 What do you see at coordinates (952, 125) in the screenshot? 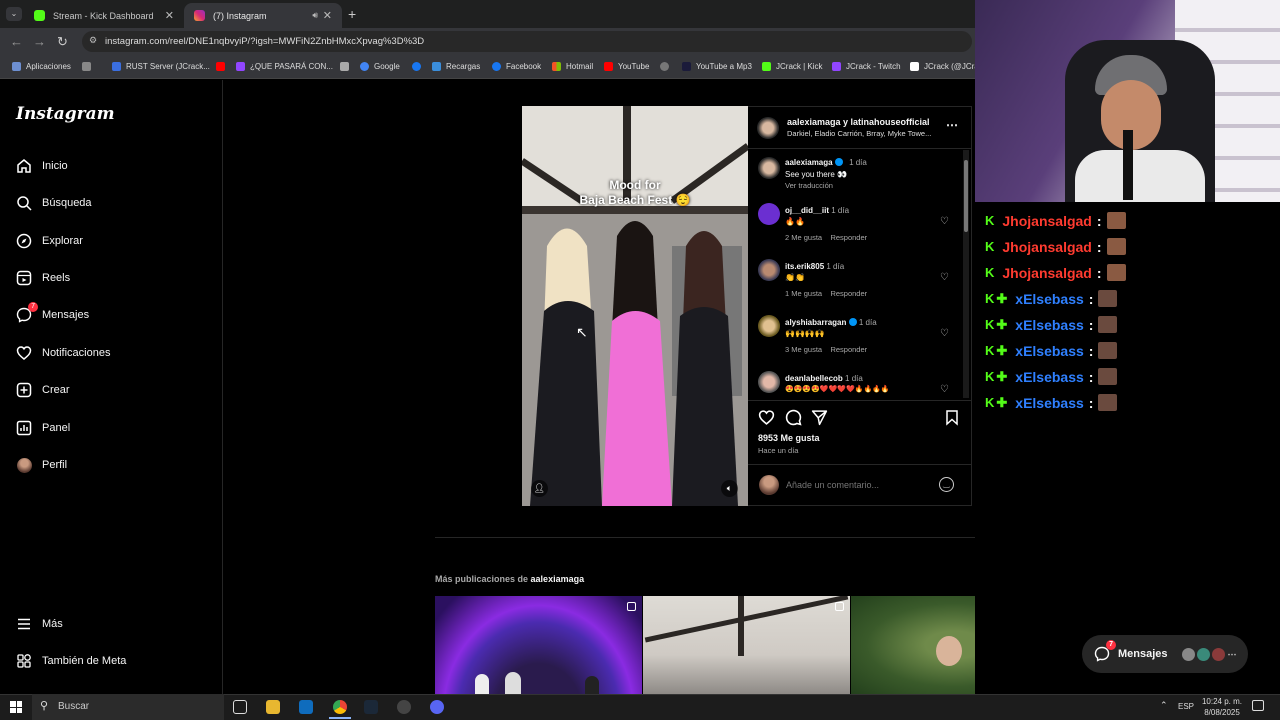
I see `more-options-icon: ⋯` at bounding box center [952, 125].